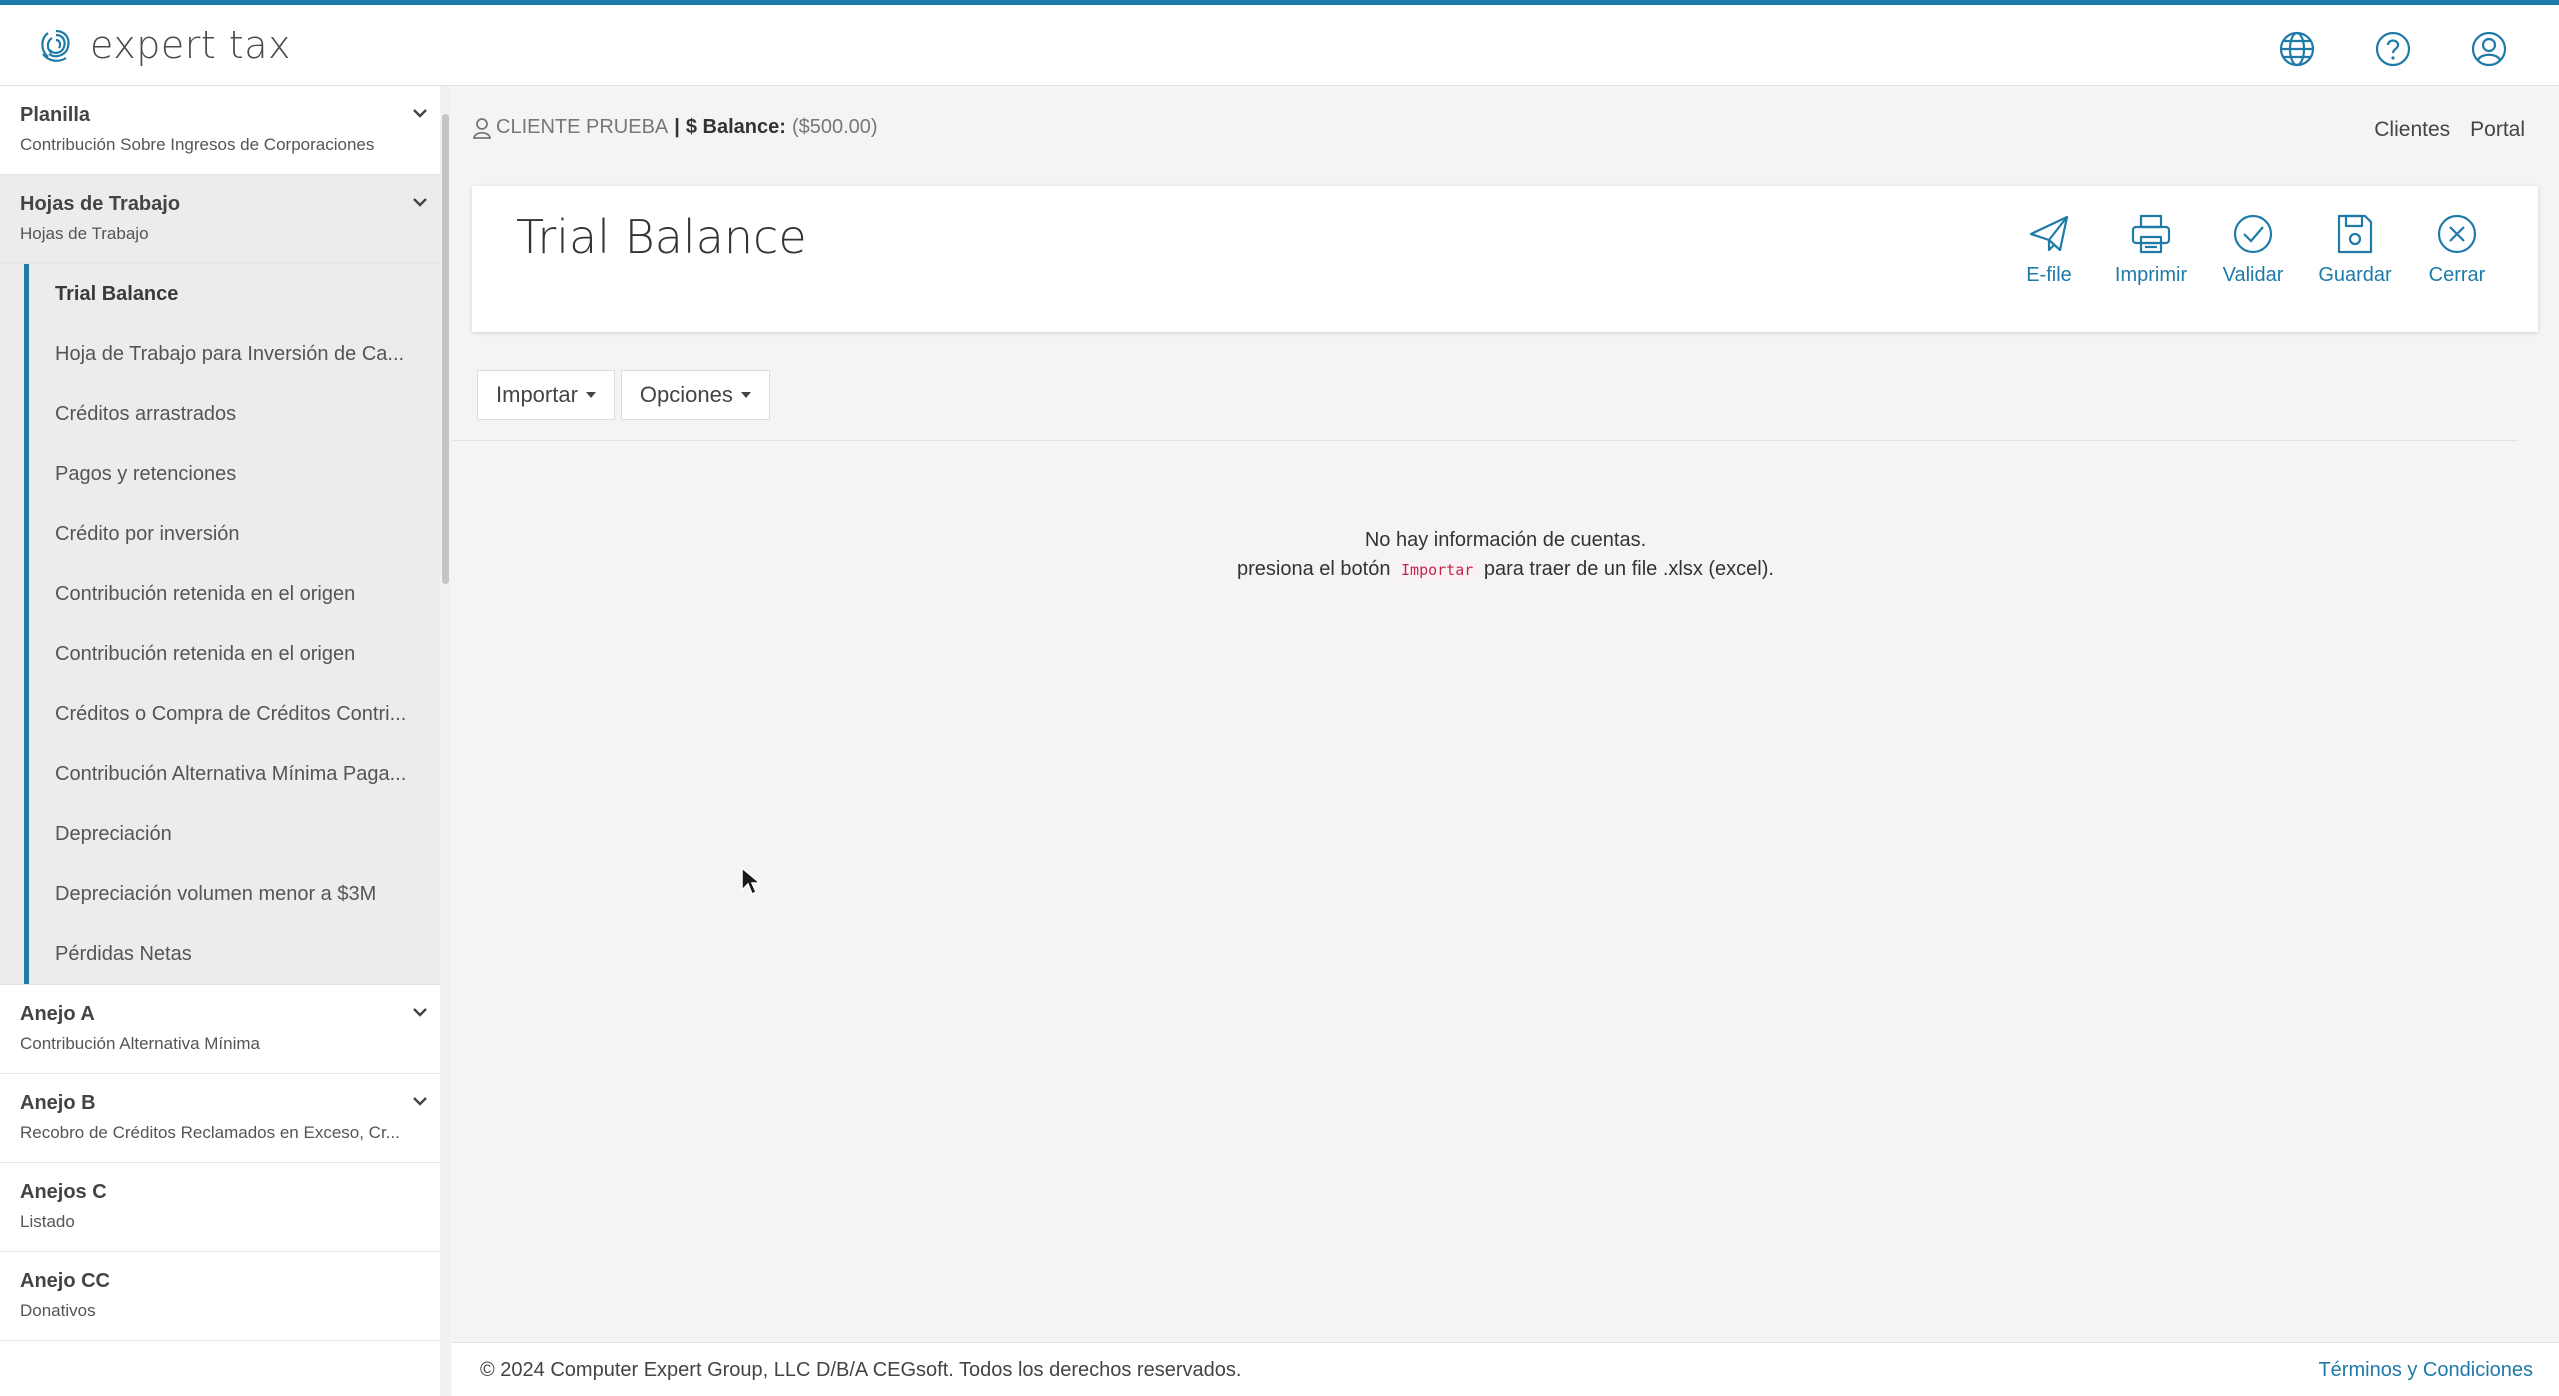 Image resolution: width=2559 pixels, height=1396 pixels. Describe the element at coordinates (537, 394) in the screenshot. I see `import-label: Importar` at that location.